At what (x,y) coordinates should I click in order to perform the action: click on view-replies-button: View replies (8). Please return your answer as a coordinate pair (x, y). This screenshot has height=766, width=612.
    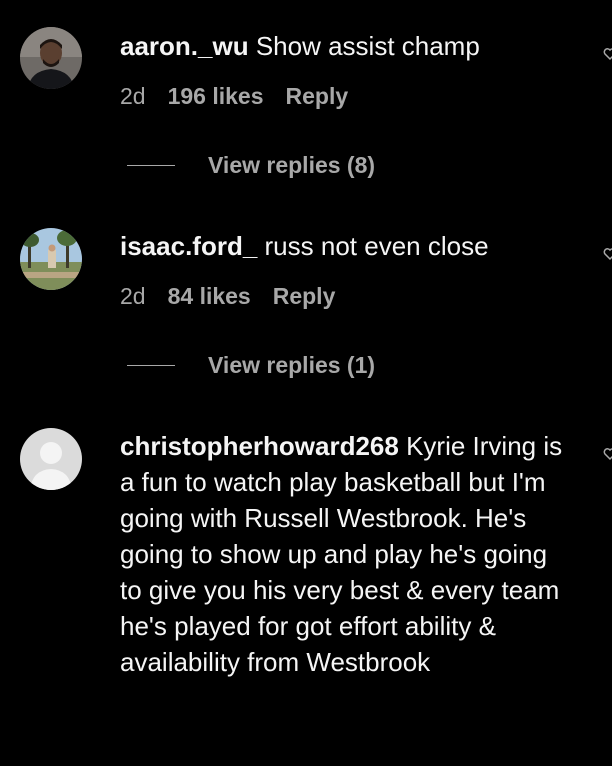
    Looking at the image, I should click on (251, 165).